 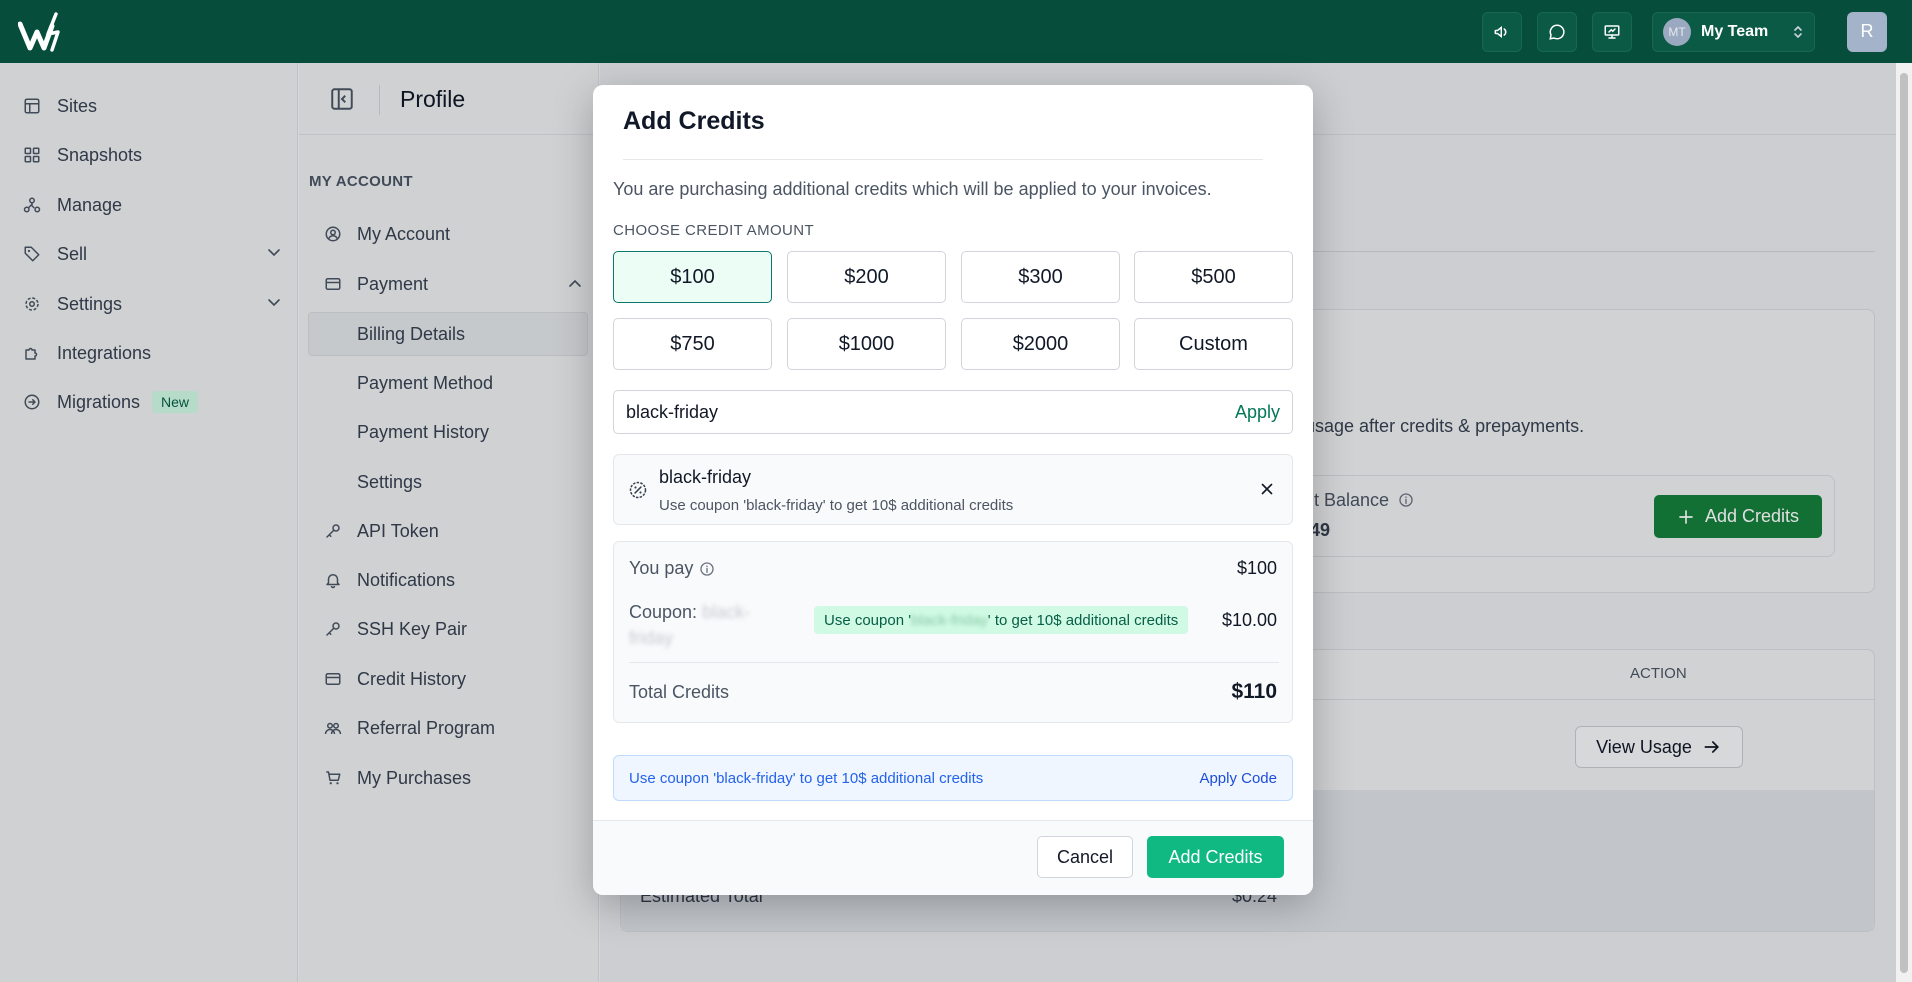 What do you see at coordinates (1040, 277) in the screenshot?
I see `amount-option-300: $300` at bounding box center [1040, 277].